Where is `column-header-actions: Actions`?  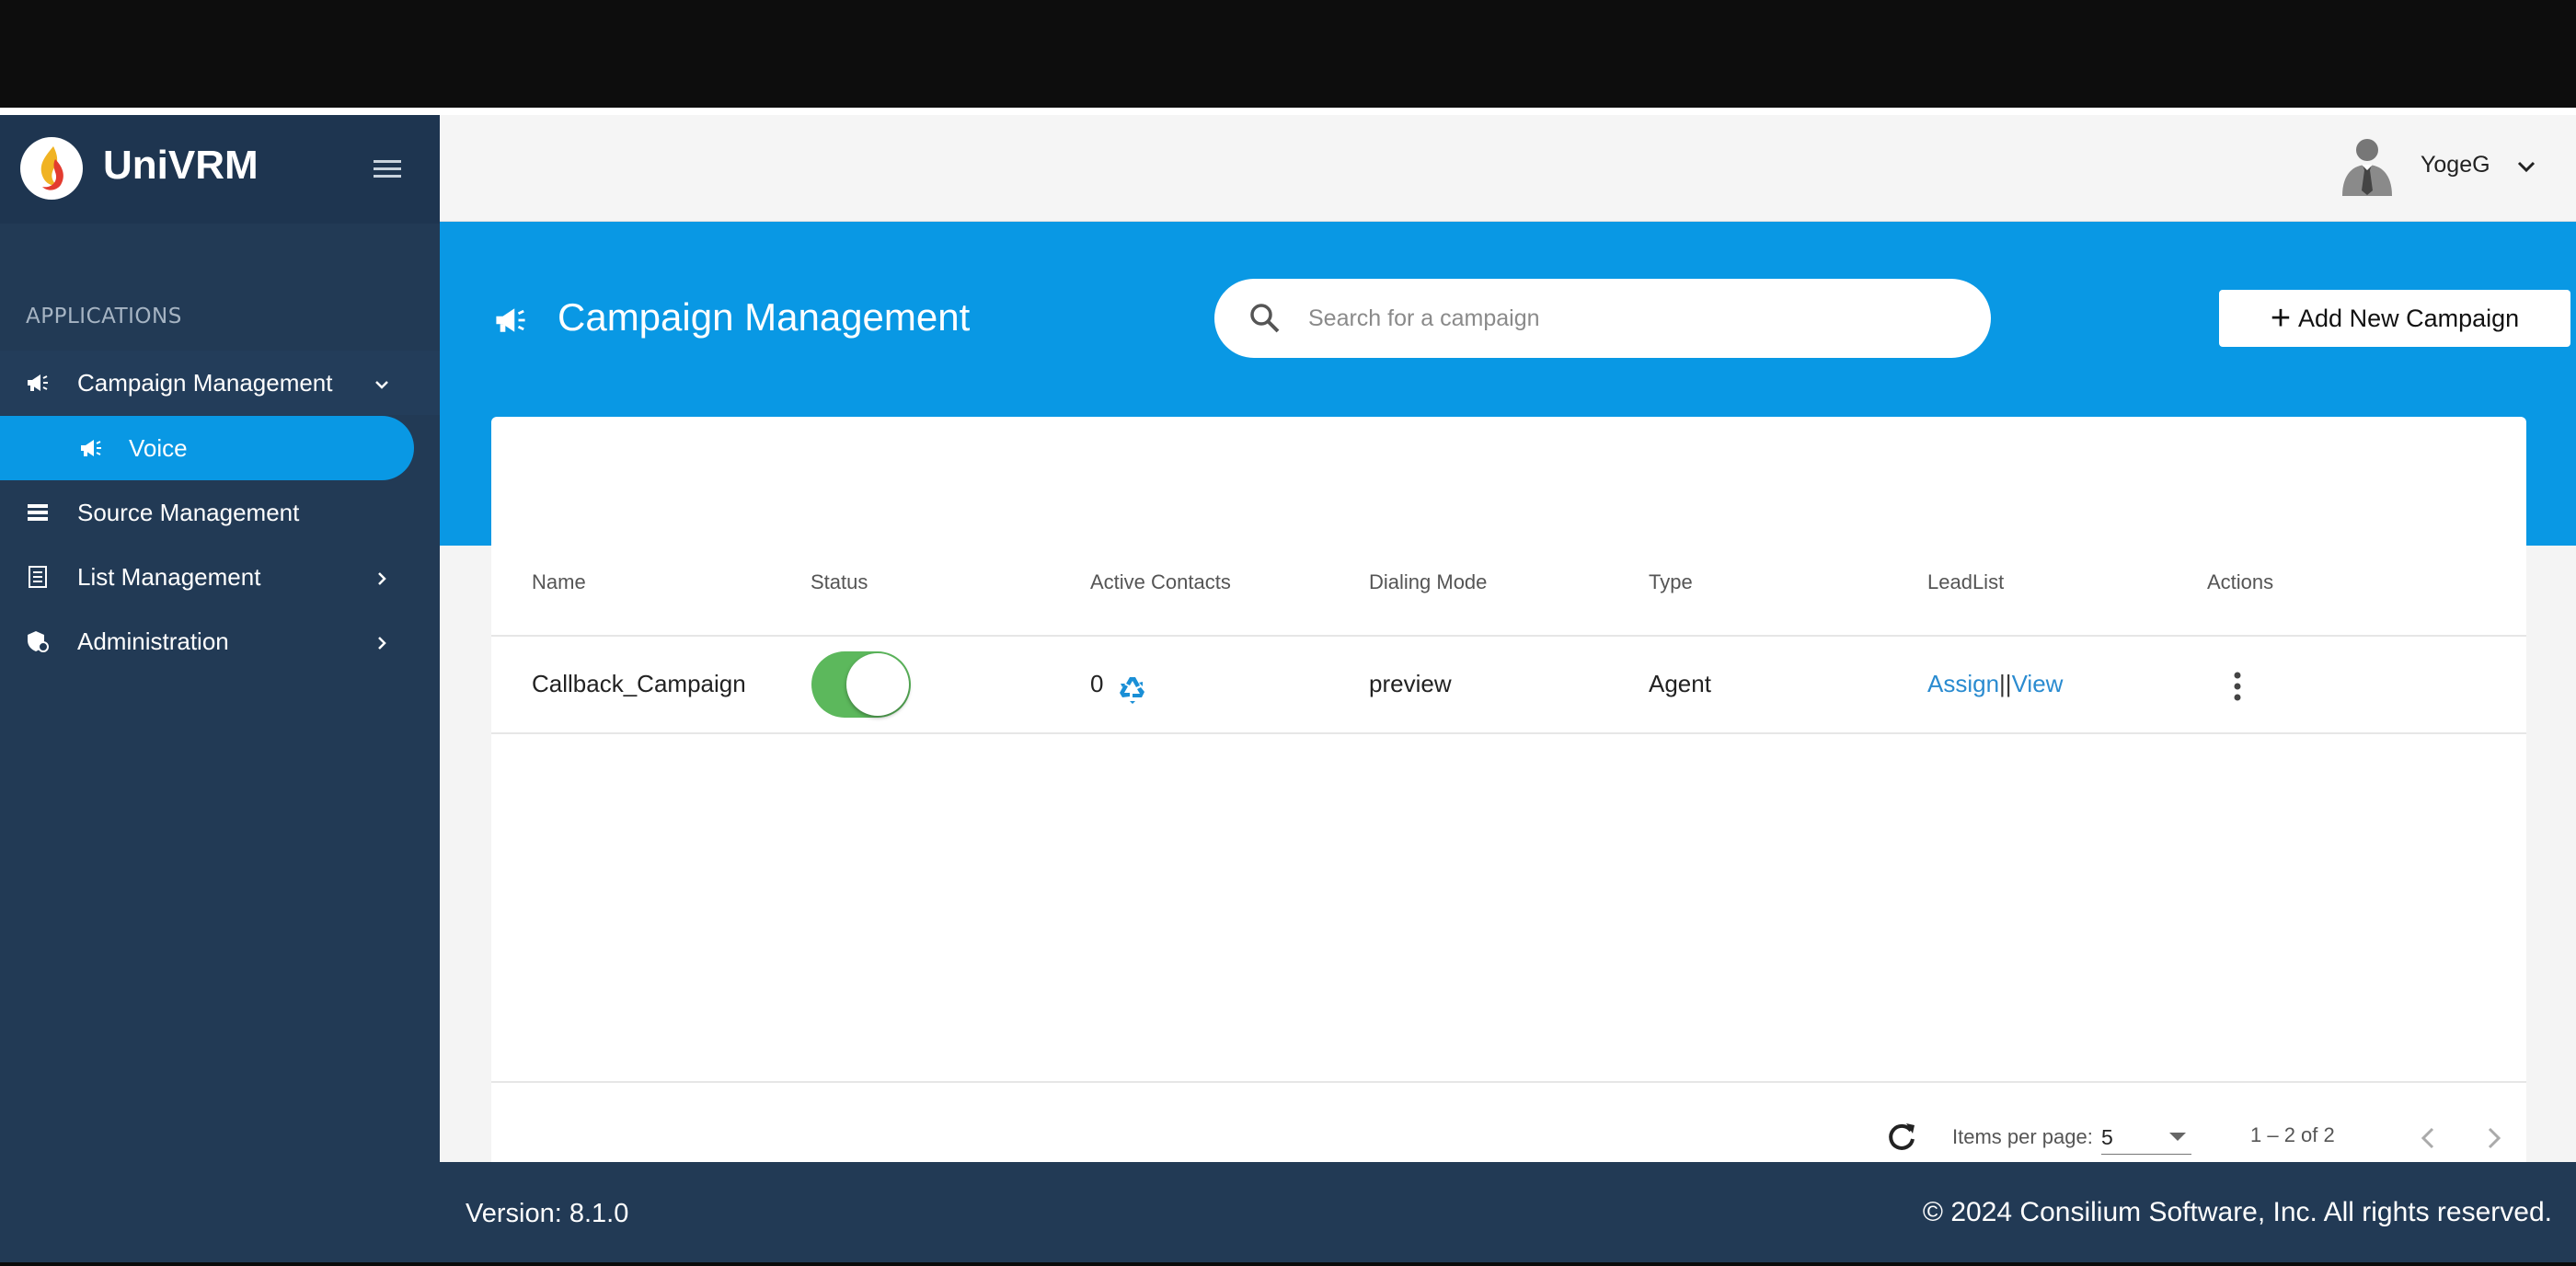 column-header-actions: Actions is located at coordinates (2240, 581).